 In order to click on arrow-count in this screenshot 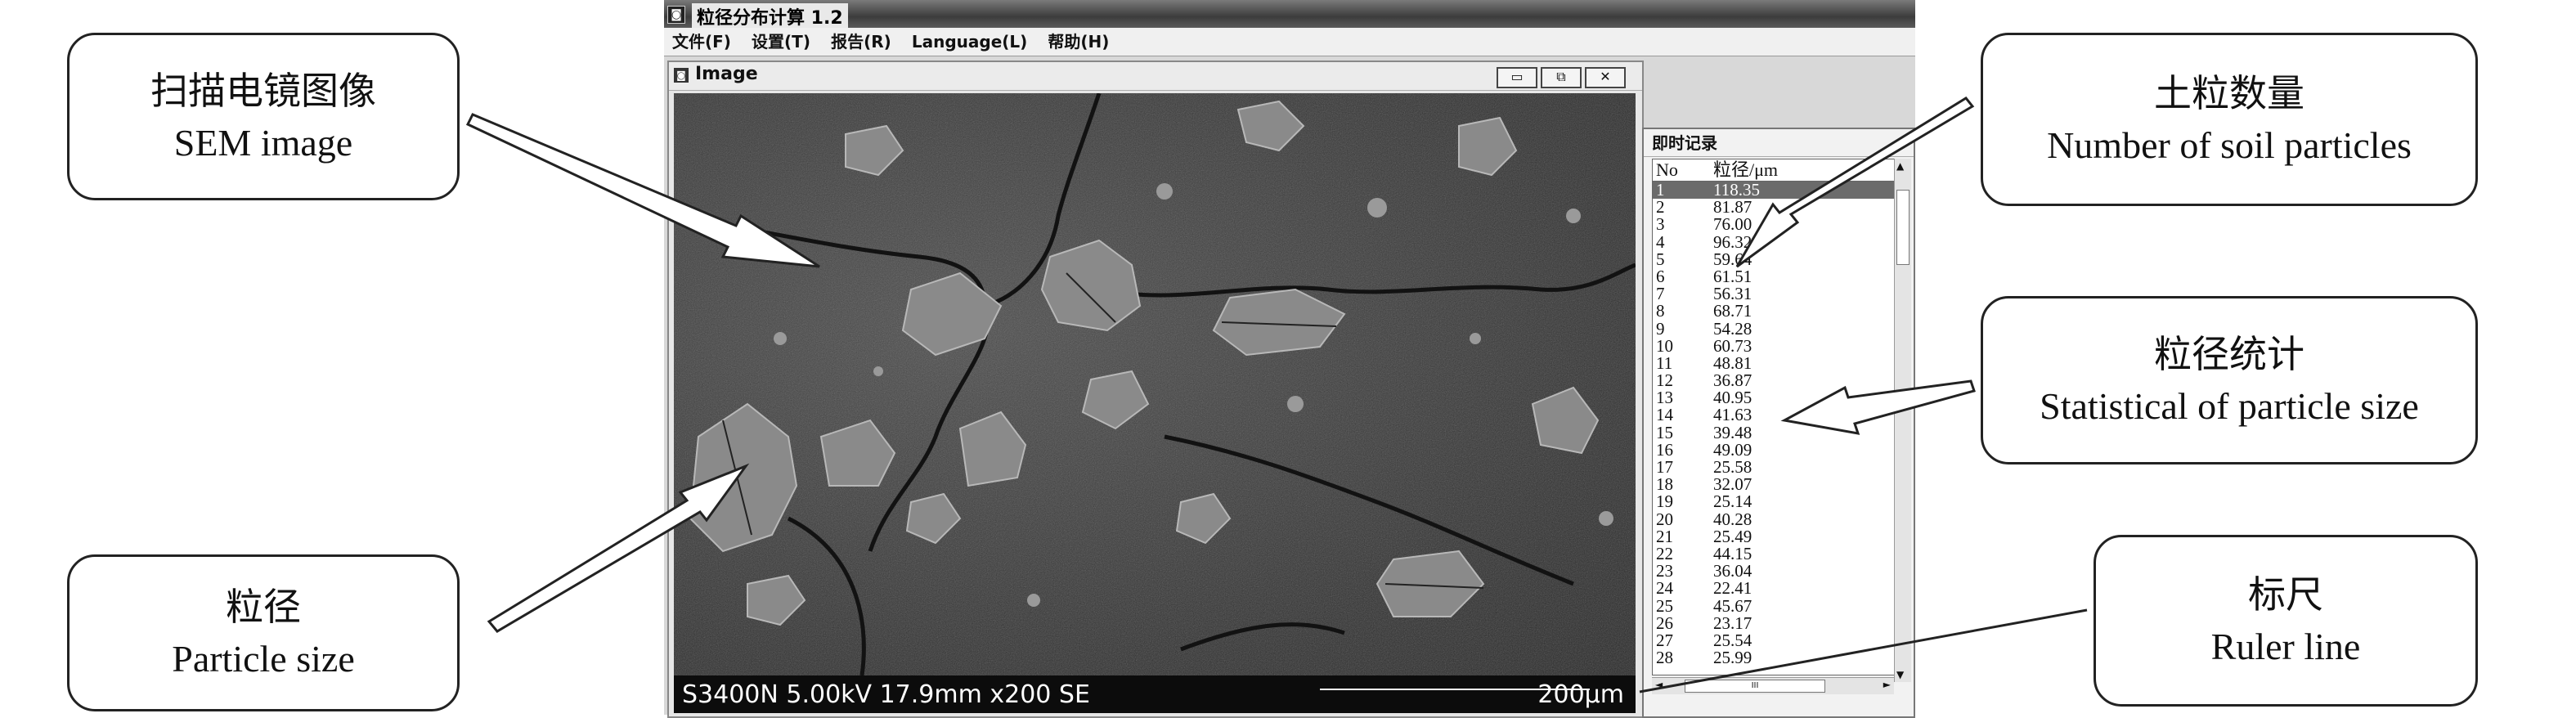, I will do `click(1855, 182)`.